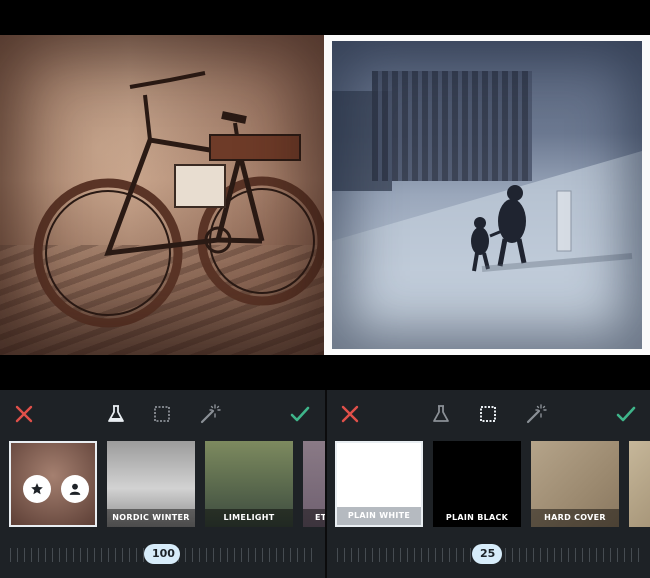  Describe the element at coordinates (314, 484) in the screenshot. I see `filter-thumb-partial: ET` at that location.